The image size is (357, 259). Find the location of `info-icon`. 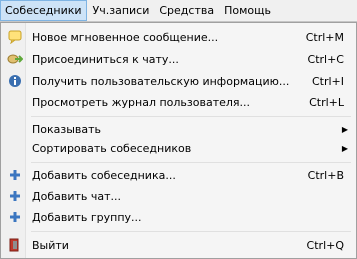

info-icon is located at coordinates (15, 81).